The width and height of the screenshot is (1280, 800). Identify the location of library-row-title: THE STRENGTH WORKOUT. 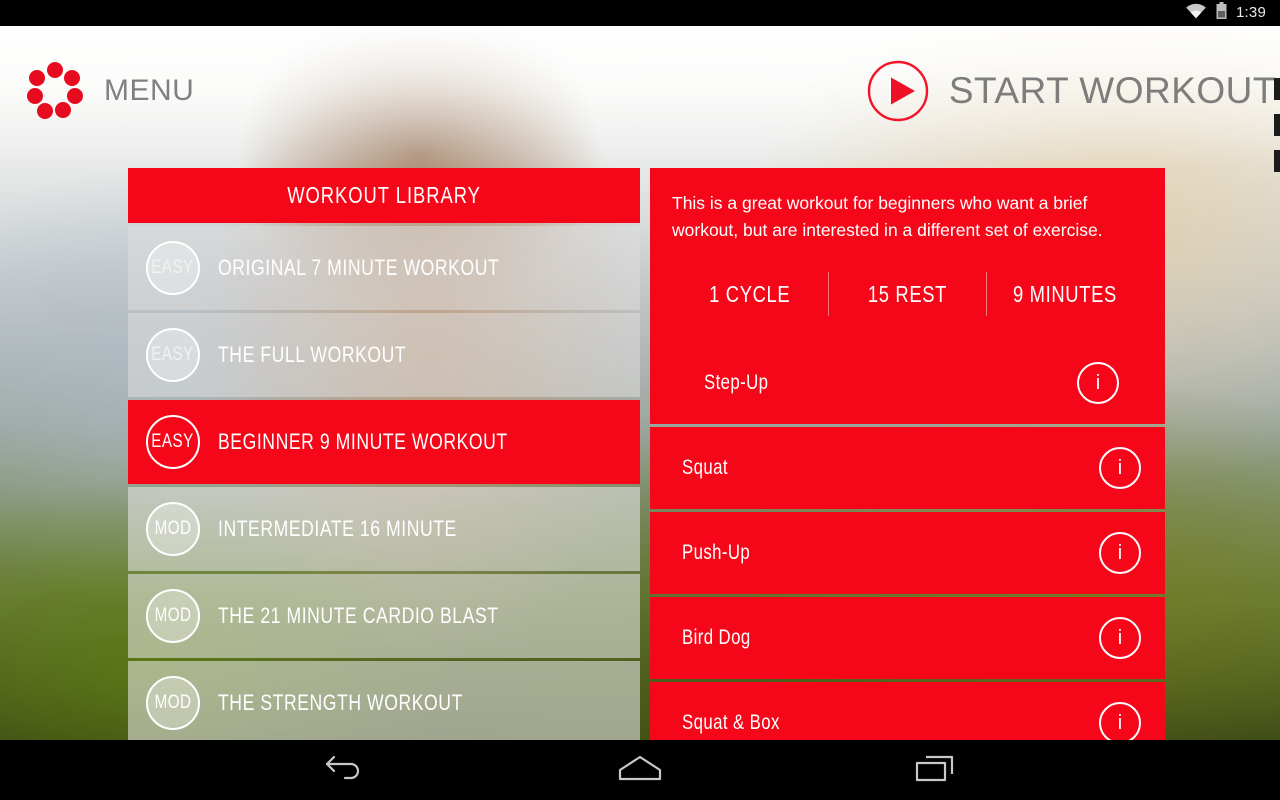
(340, 702).